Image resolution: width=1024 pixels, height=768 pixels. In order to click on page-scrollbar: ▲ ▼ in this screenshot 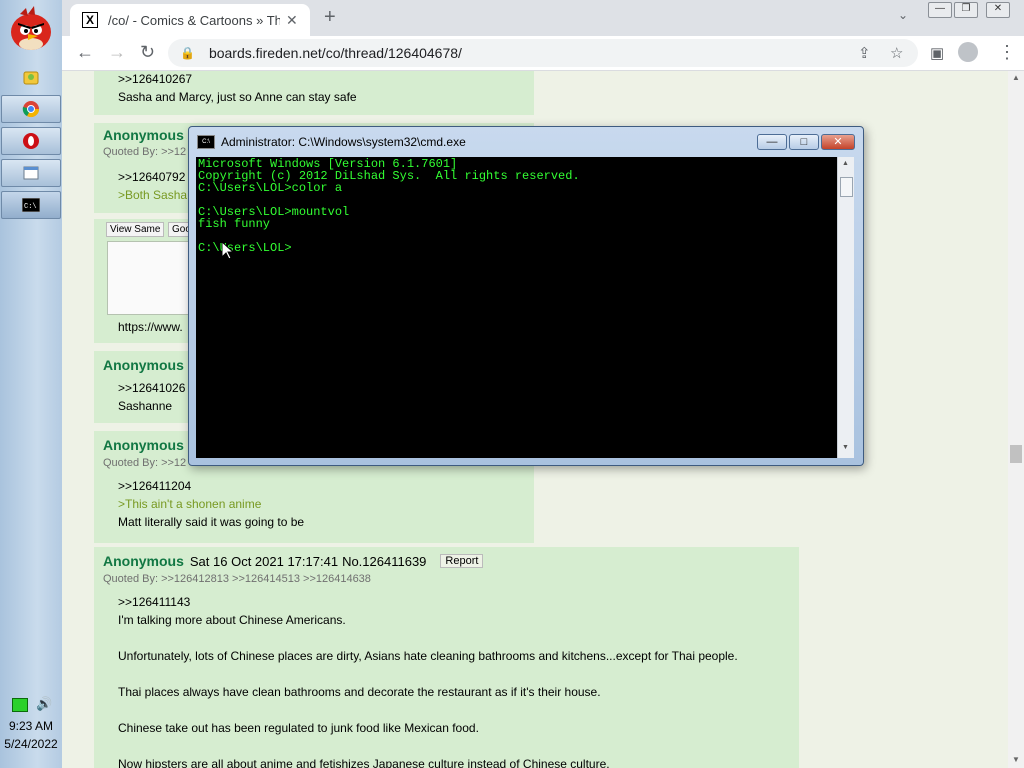, I will do `click(1016, 419)`.